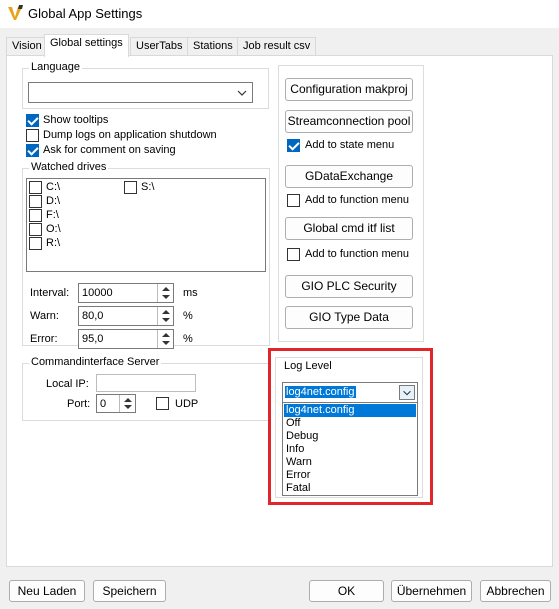 This screenshot has height=609, width=559. Describe the element at coordinates (55, 67) in the screenshot. I see `language-group-label: Language` at that location.